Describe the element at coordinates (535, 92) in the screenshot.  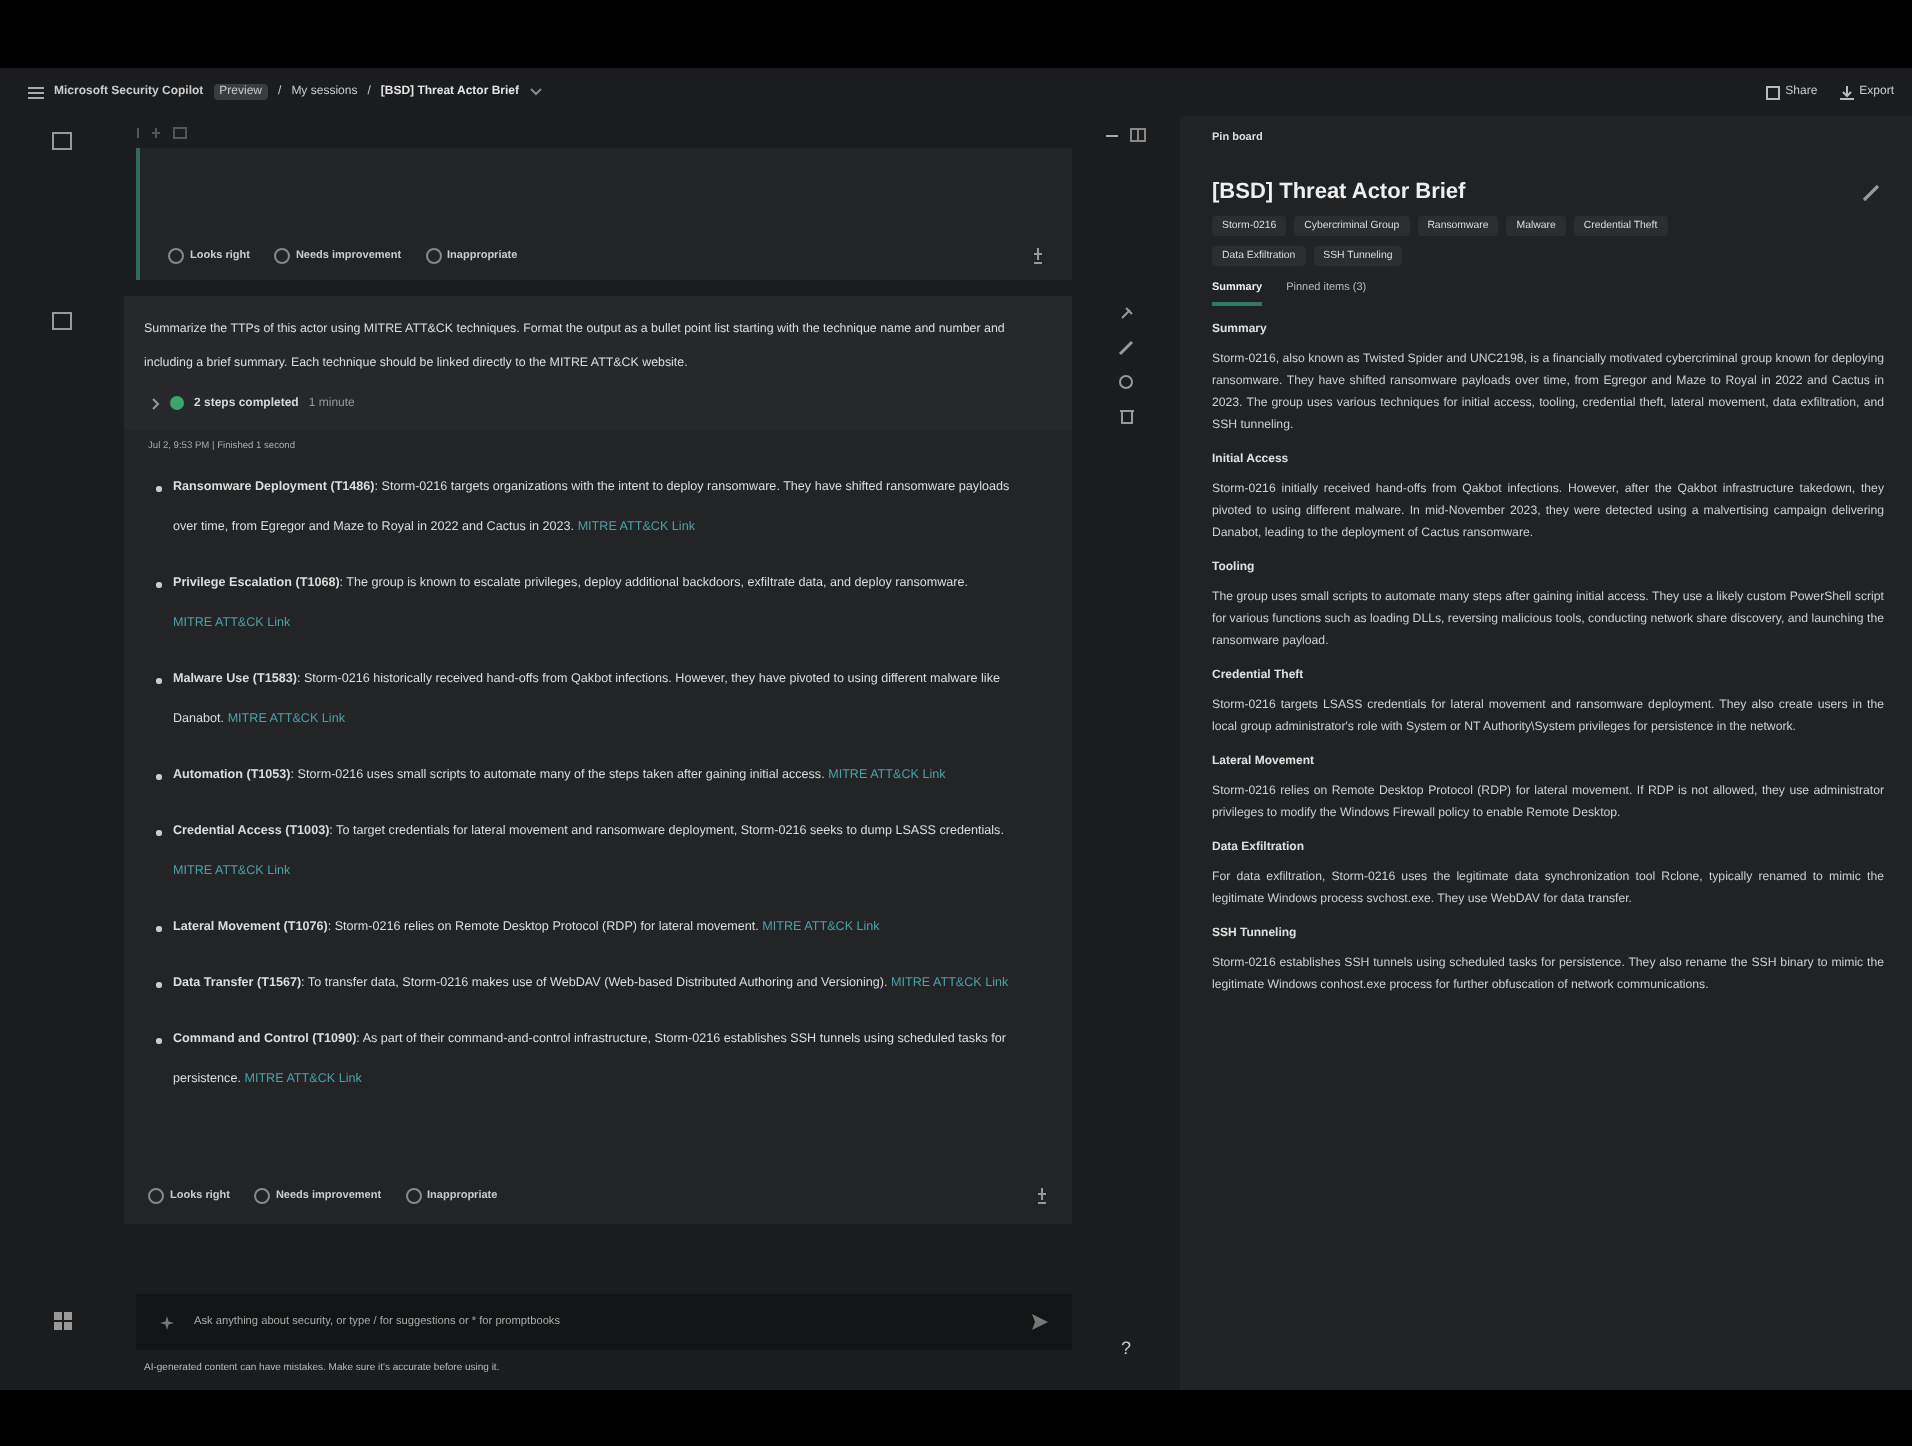
I see `chevron-down-icon` at that location.